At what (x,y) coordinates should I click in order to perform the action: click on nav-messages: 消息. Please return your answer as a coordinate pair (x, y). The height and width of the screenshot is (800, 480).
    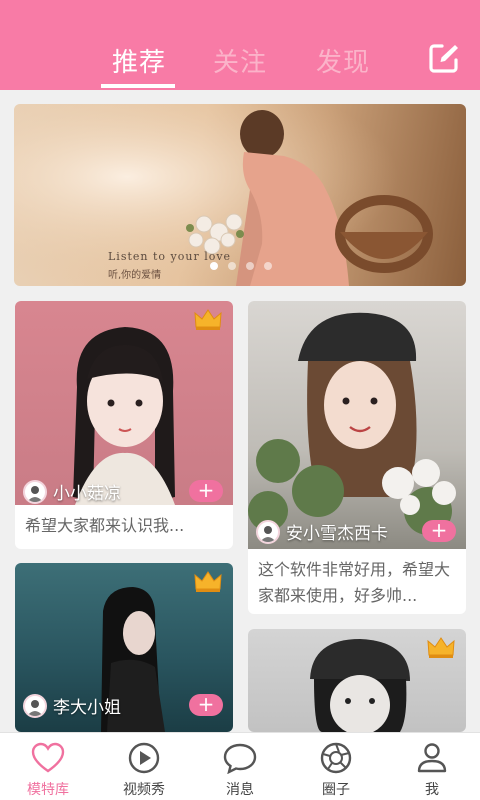
    Looking at the image, I should click on (240, 766).